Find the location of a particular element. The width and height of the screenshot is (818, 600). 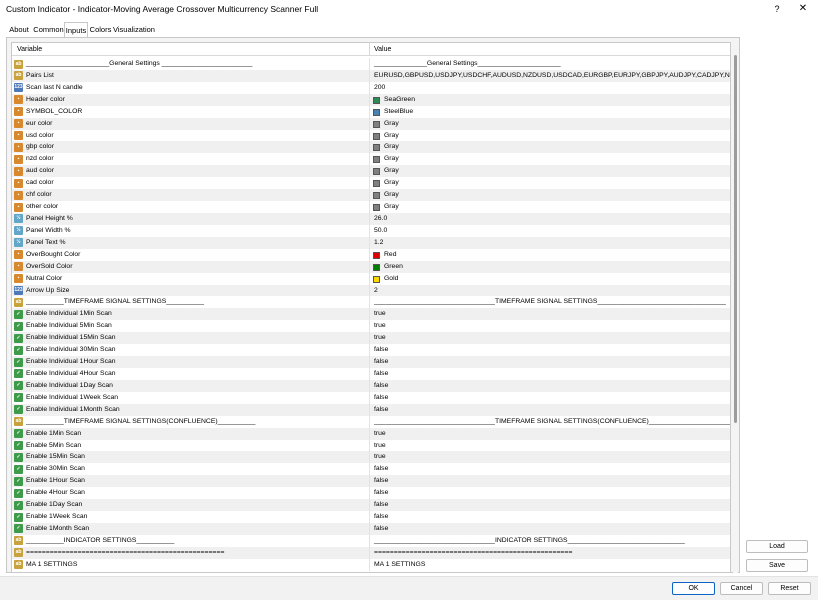

value-cell: Green is located at coordinates (393, 266).